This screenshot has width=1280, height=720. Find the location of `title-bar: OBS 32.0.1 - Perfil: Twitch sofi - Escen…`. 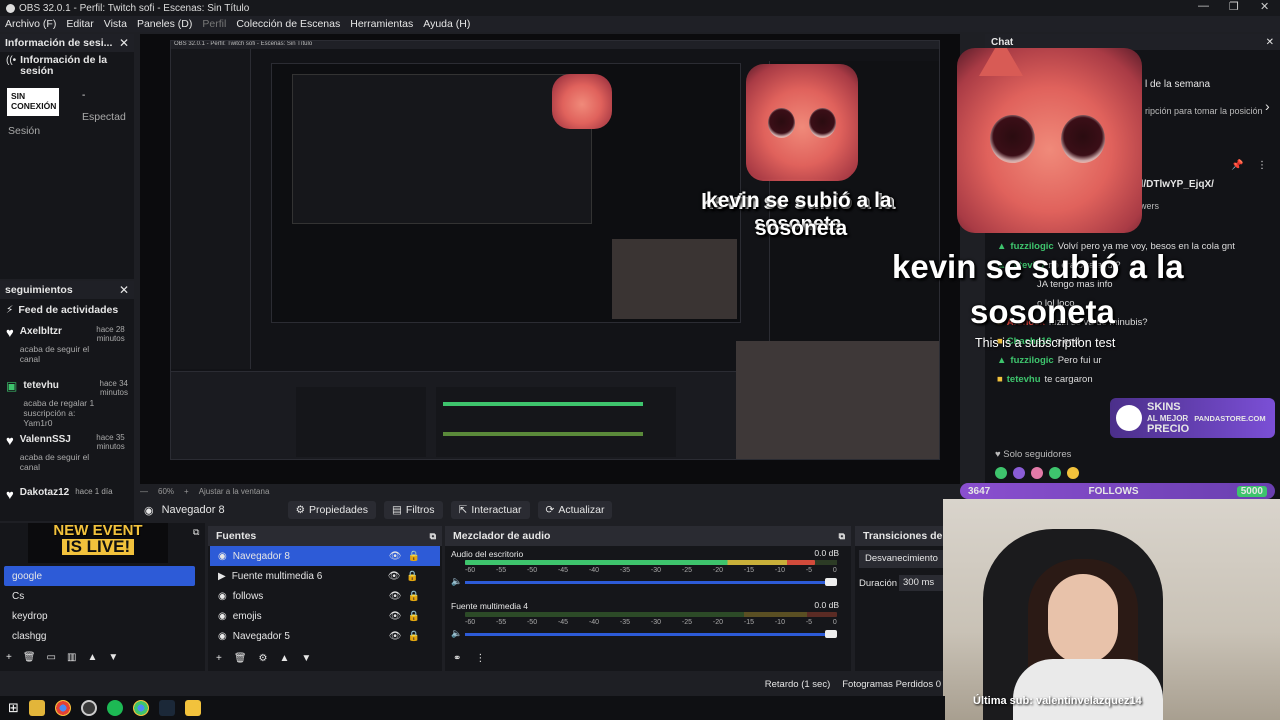

title-bar: OBS 32.0.1 - Perfil: Twitch sofi - Escen… is located at coordinates (640, 8).